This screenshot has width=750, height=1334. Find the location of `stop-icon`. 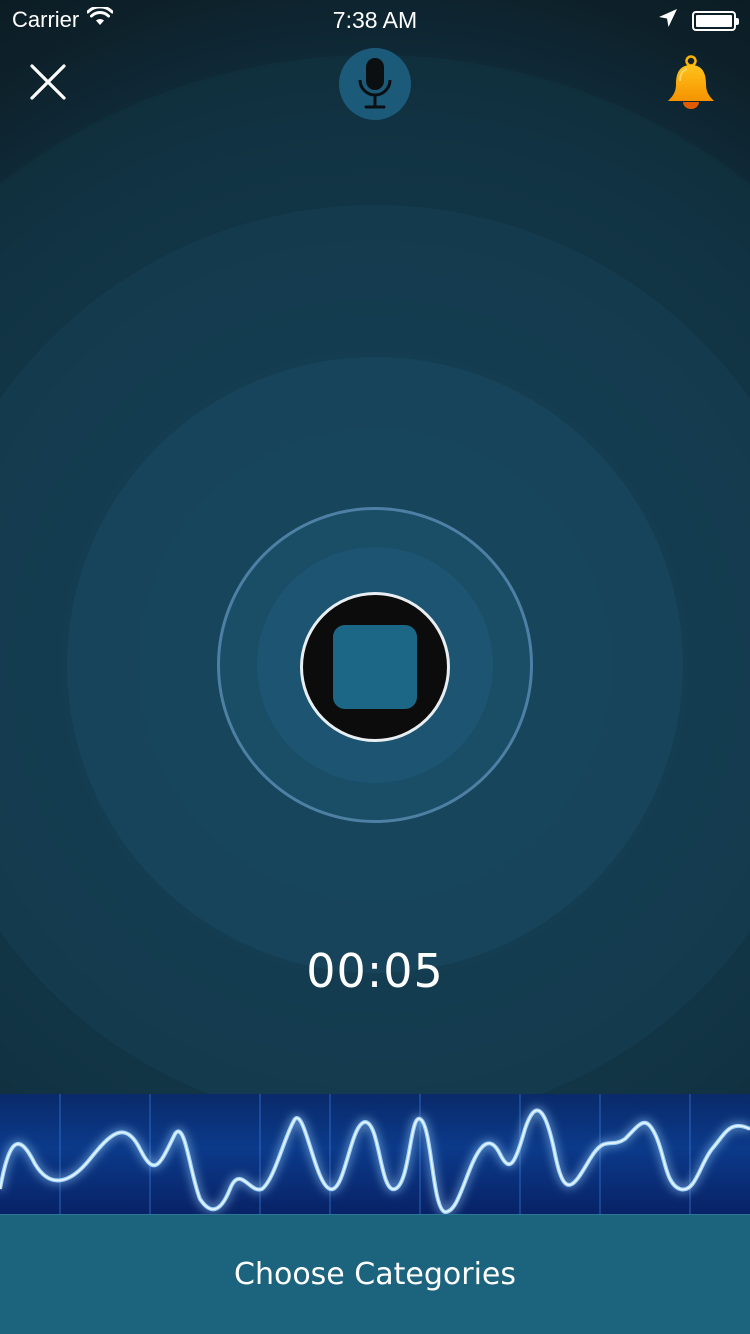

stop-icon is located at coordinates (375, 667).